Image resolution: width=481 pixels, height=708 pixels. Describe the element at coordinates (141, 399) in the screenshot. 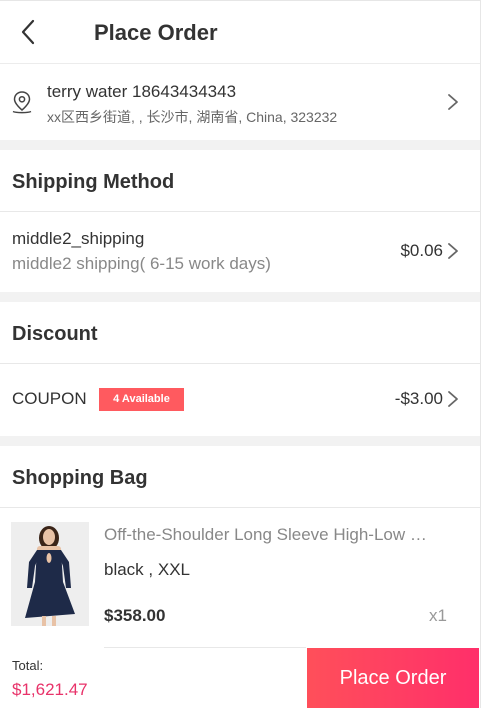

I see `coupon-available-badge: 4 Available` at that location.